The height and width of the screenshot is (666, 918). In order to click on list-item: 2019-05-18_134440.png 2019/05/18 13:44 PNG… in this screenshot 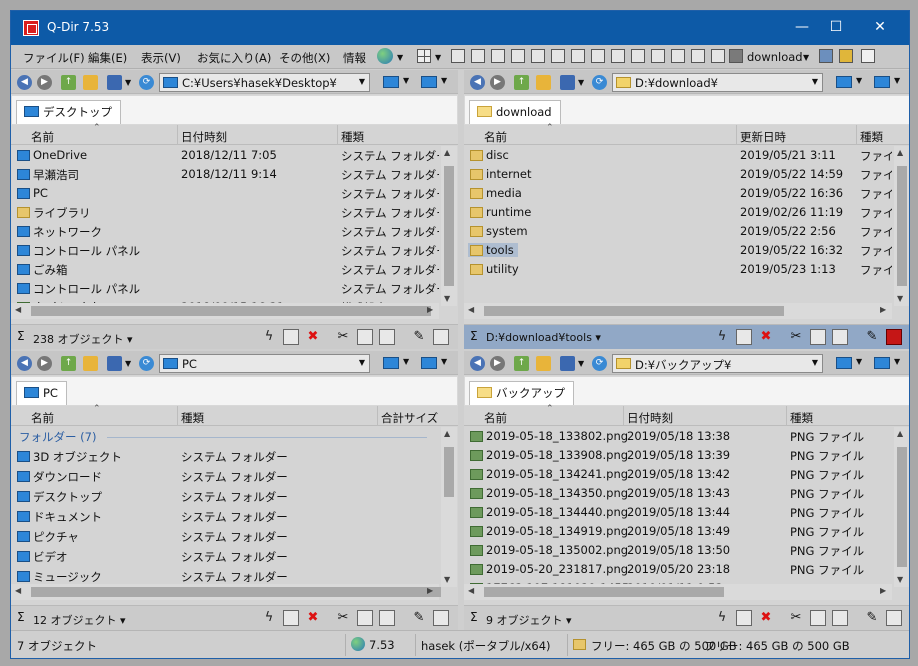, I will do `click(678, 512)`.